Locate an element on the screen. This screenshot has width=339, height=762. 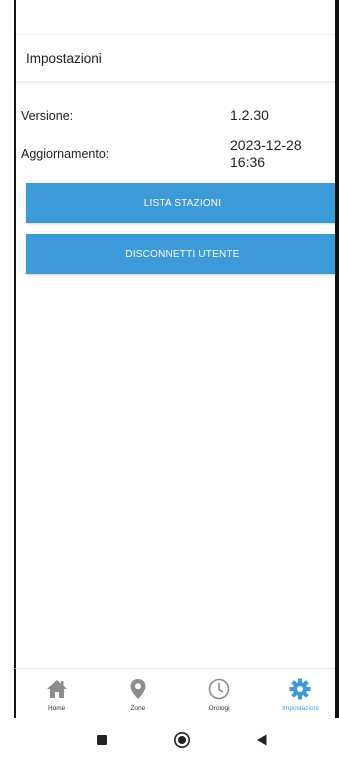
update-date: 2023-12-28 is located at coordinates (266, 145).